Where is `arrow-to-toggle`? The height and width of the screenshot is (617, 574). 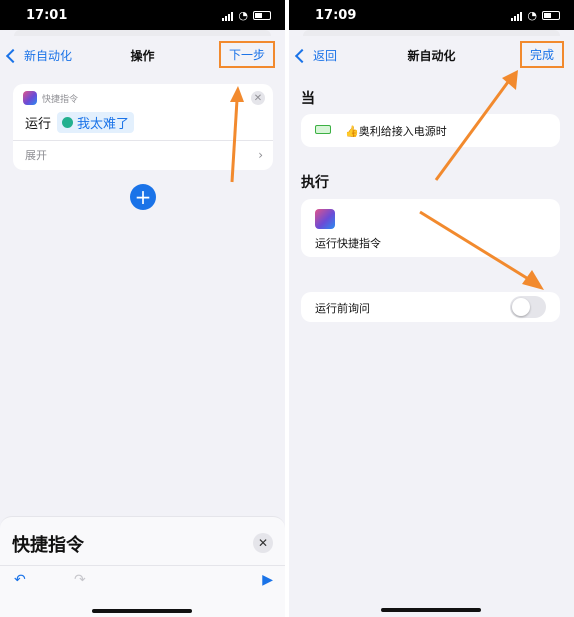 arrow-to-toggle is located at coordinates (481, 250).